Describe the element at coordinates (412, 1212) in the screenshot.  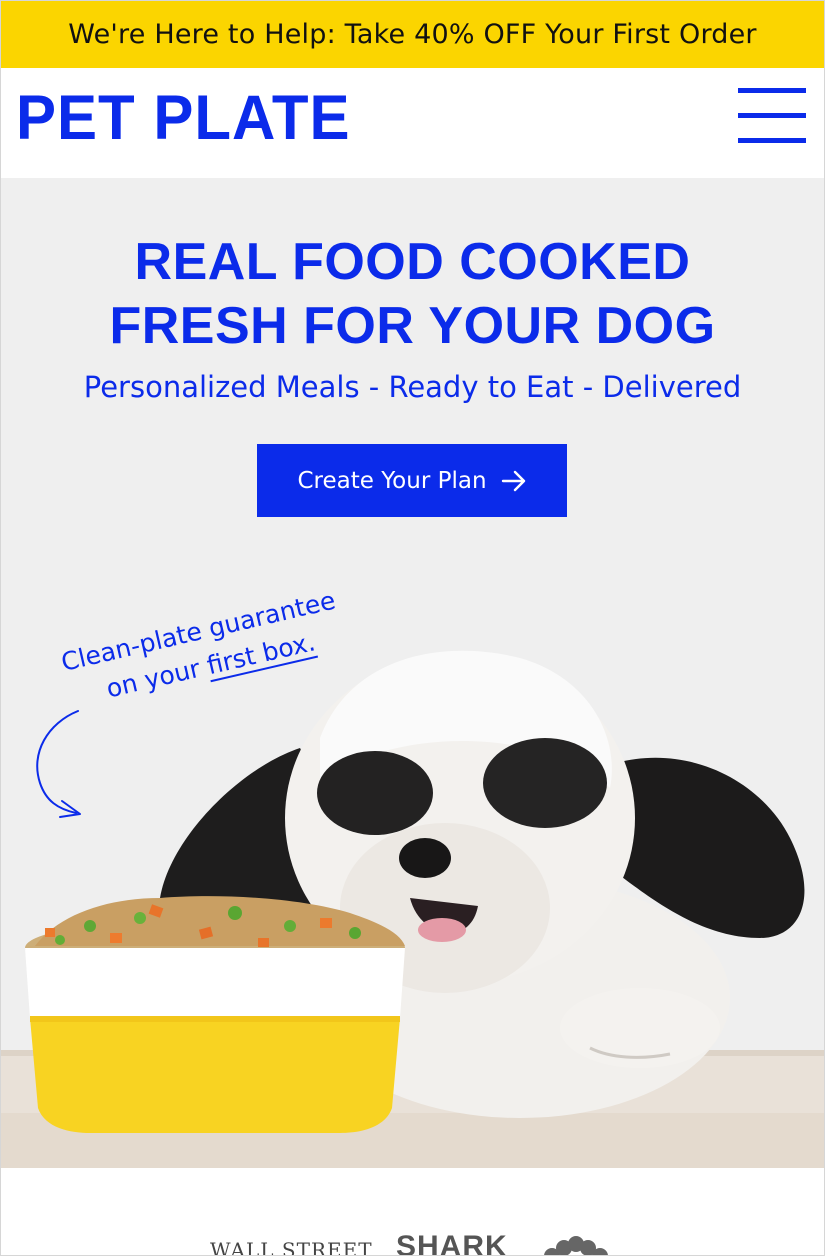
I see `press-logos-strip: WALL STREET SHARK` at that location.